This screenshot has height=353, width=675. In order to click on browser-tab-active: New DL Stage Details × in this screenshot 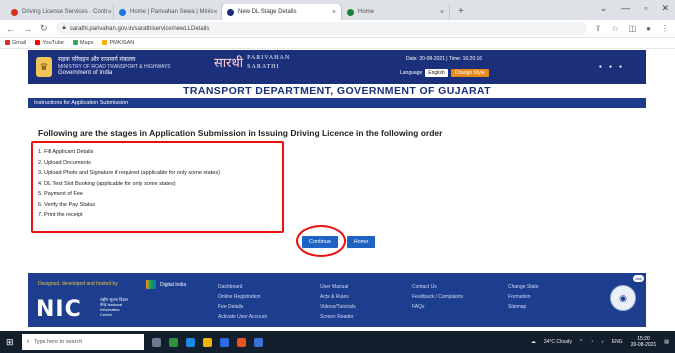, I will do `click(282, 12)`.